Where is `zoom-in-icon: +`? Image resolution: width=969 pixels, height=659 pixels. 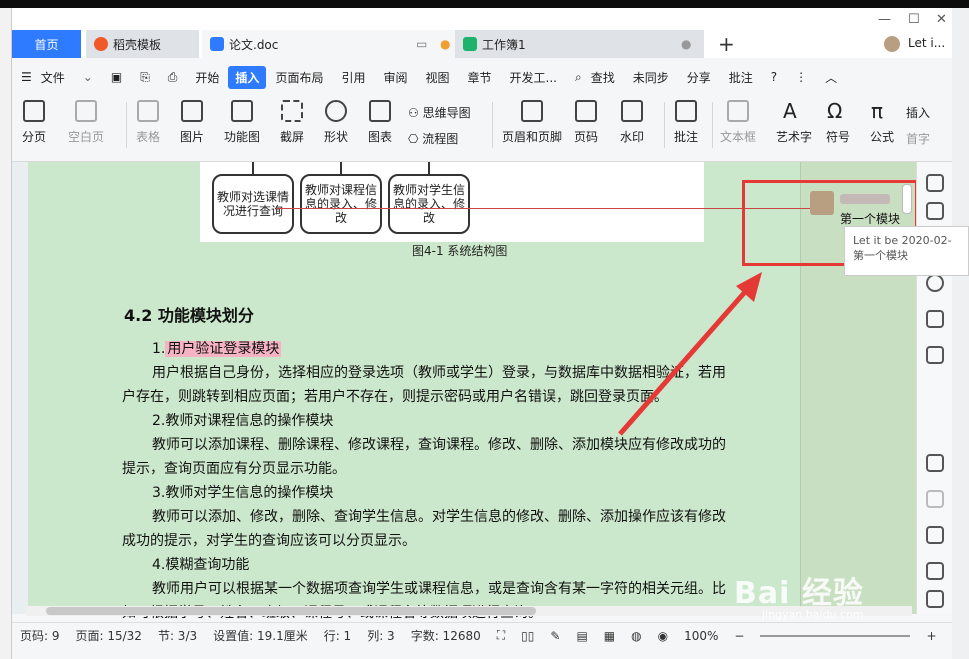 zoom-in-icon: + is located at coordinates (931, 636).